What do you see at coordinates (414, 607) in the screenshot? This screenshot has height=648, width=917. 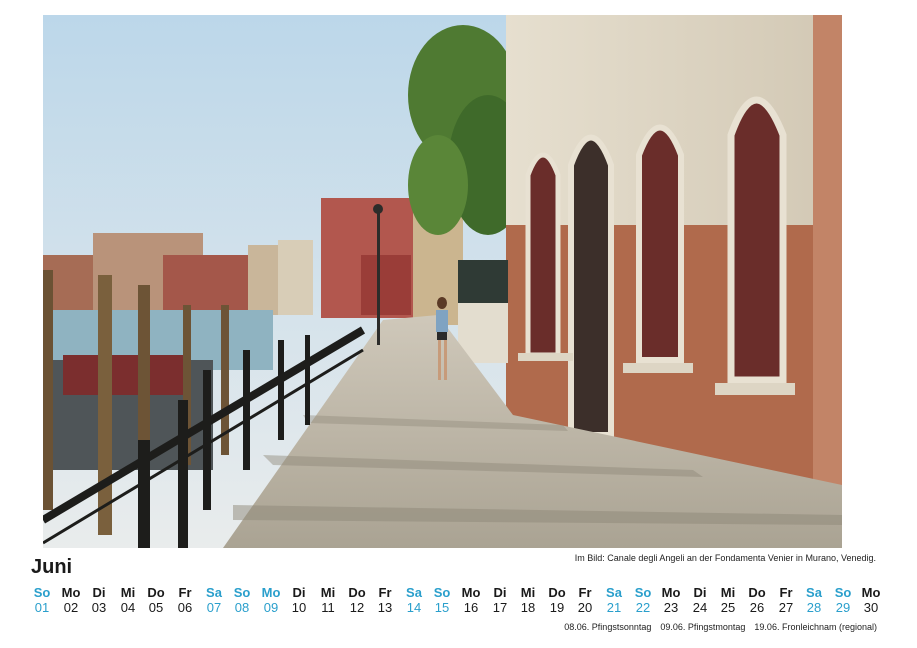 I see `day-number: 14` at bounding box center [414, 607].